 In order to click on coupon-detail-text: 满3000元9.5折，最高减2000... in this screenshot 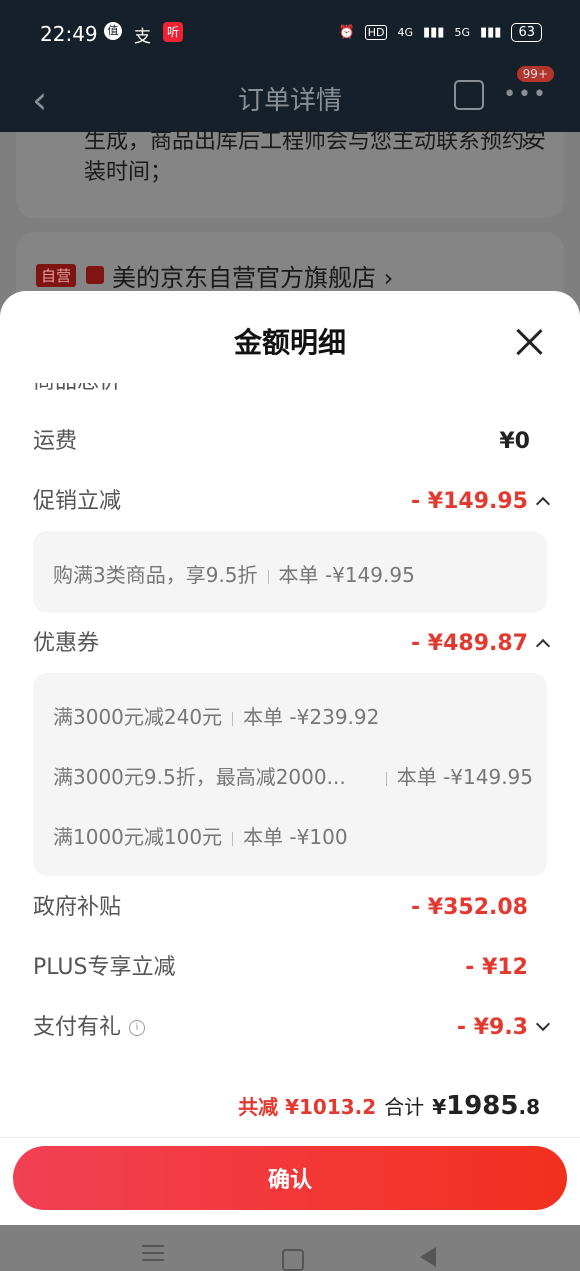, I will do `click(199, 777)`.